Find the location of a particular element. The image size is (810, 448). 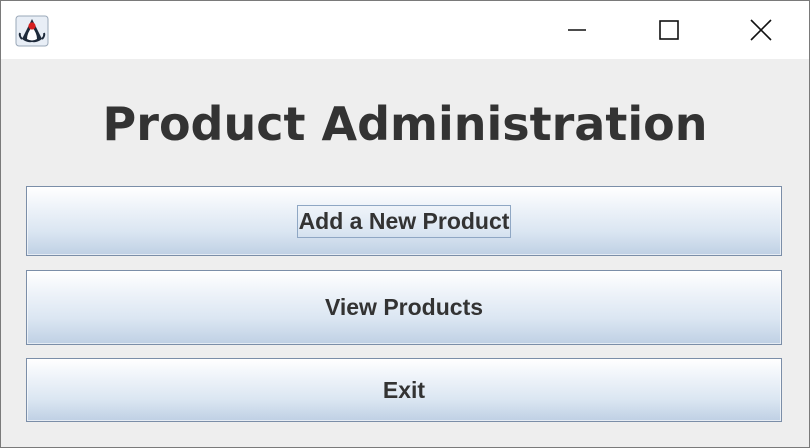

add-product-button: Add a New Product is located at coordinates (404, 221).